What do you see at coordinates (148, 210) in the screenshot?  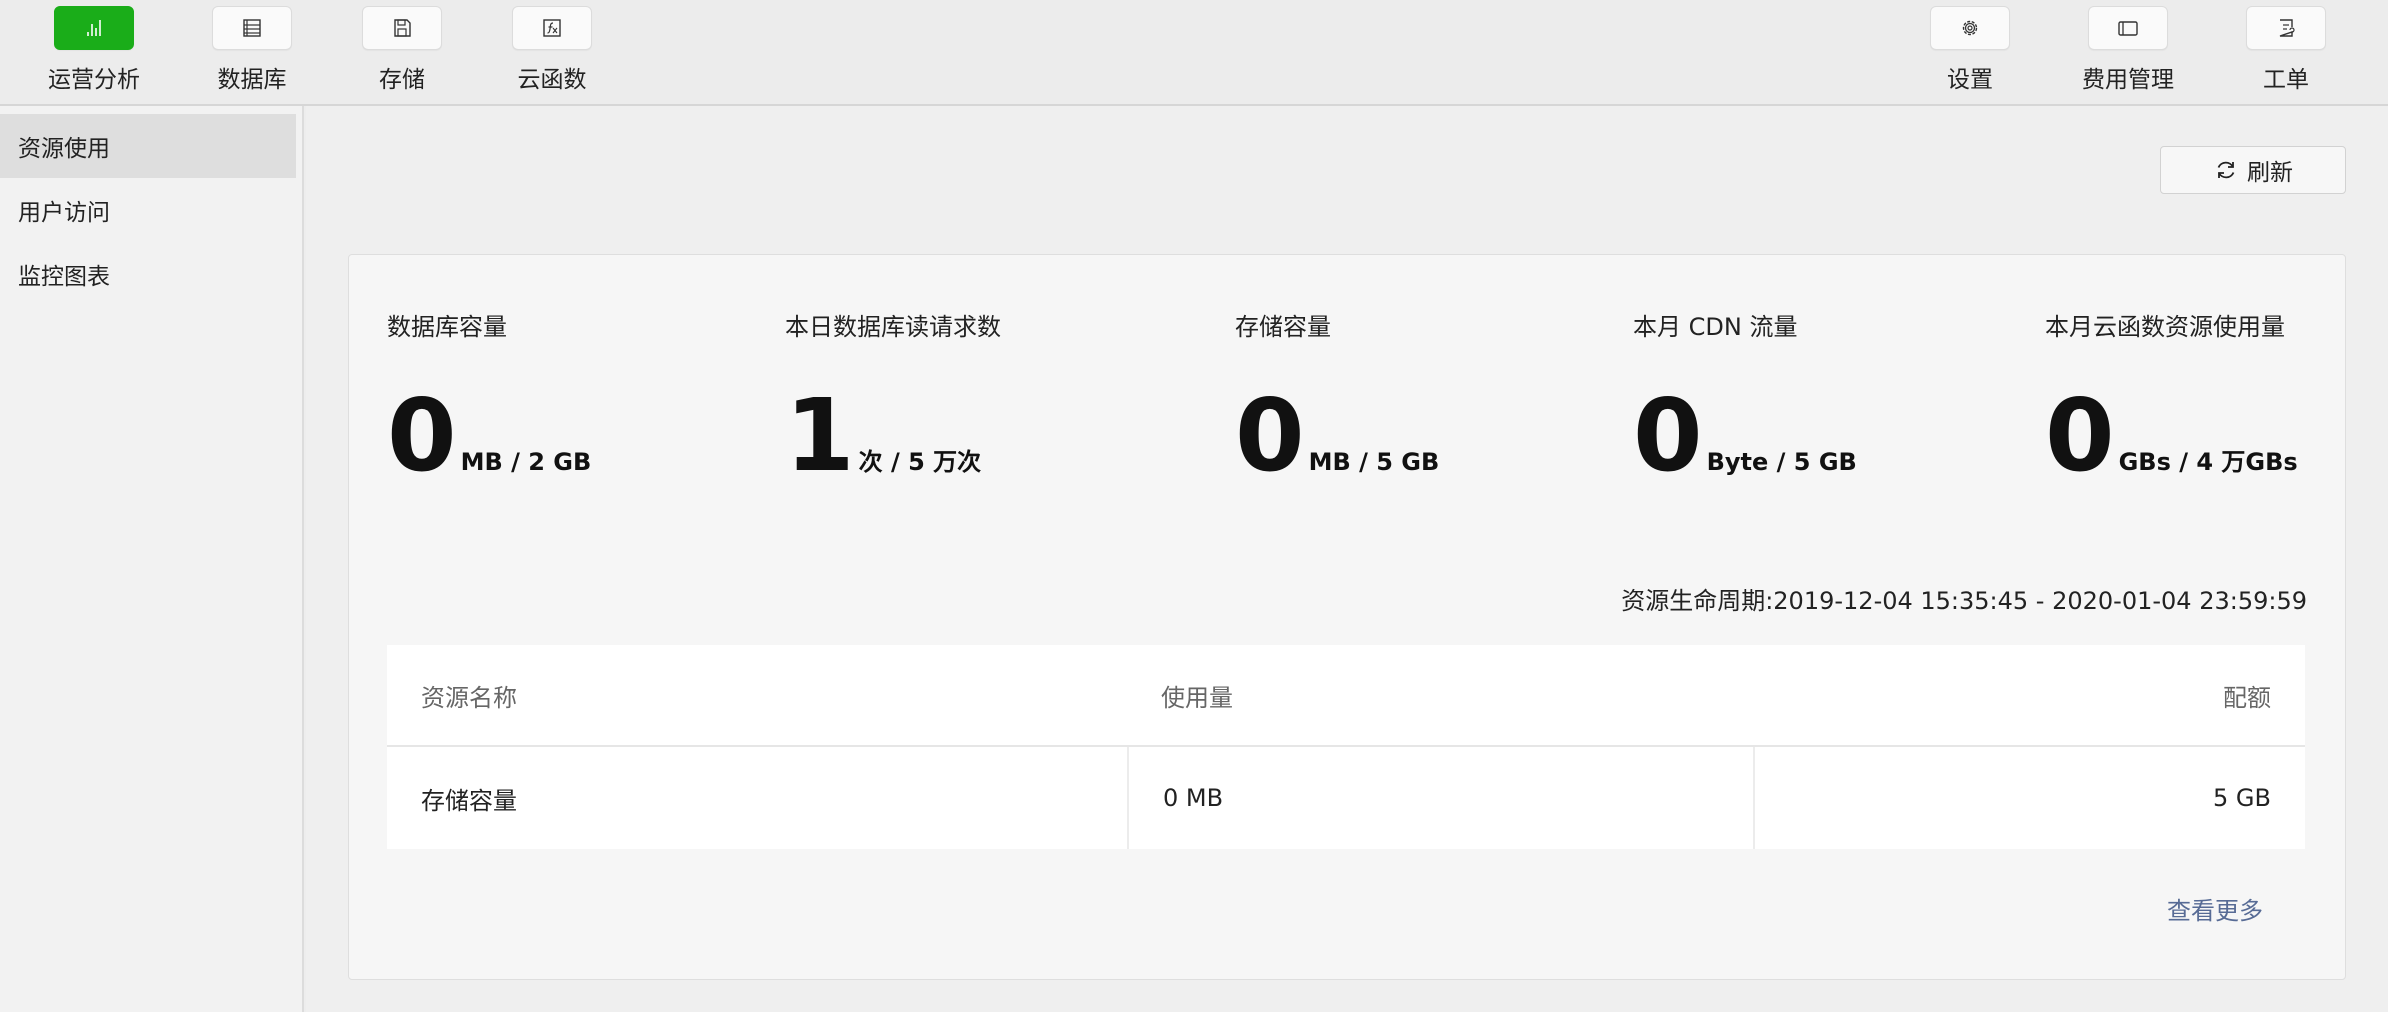 I see `sidebar-item-user-access: 用户访问` at bounding box center [148, 210].